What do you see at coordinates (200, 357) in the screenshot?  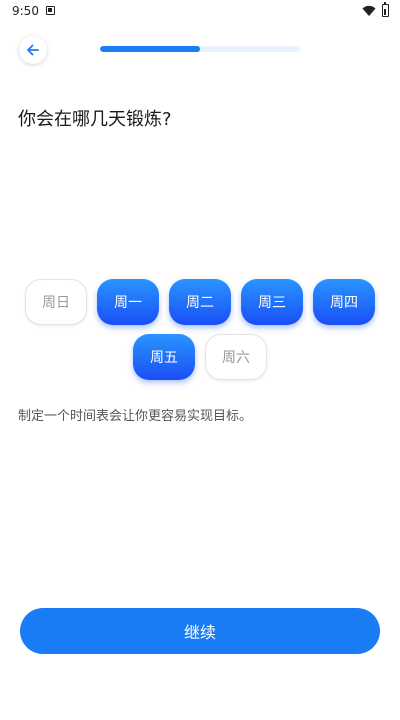 I see `day-row-2: 周五 周六` at bounding box center [200, 357].